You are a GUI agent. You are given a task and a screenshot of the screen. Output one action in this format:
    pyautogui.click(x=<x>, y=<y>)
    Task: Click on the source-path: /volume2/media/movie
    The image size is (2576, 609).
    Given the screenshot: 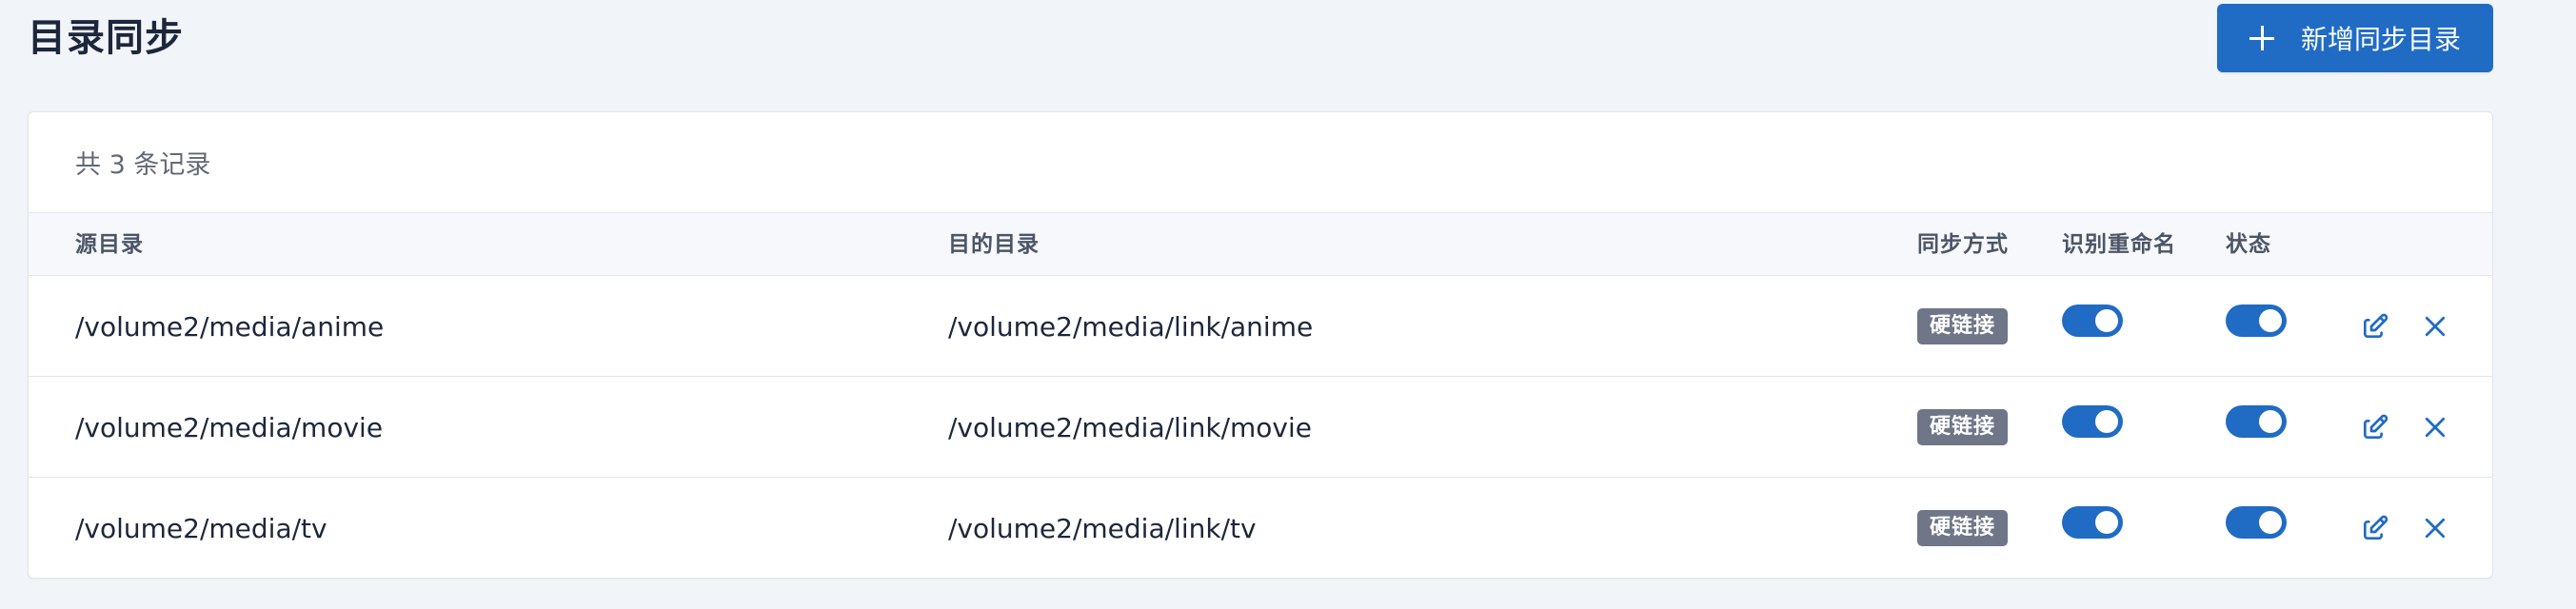 What is the action you would take?
    pyautogui.click(x=229, y=427)
    